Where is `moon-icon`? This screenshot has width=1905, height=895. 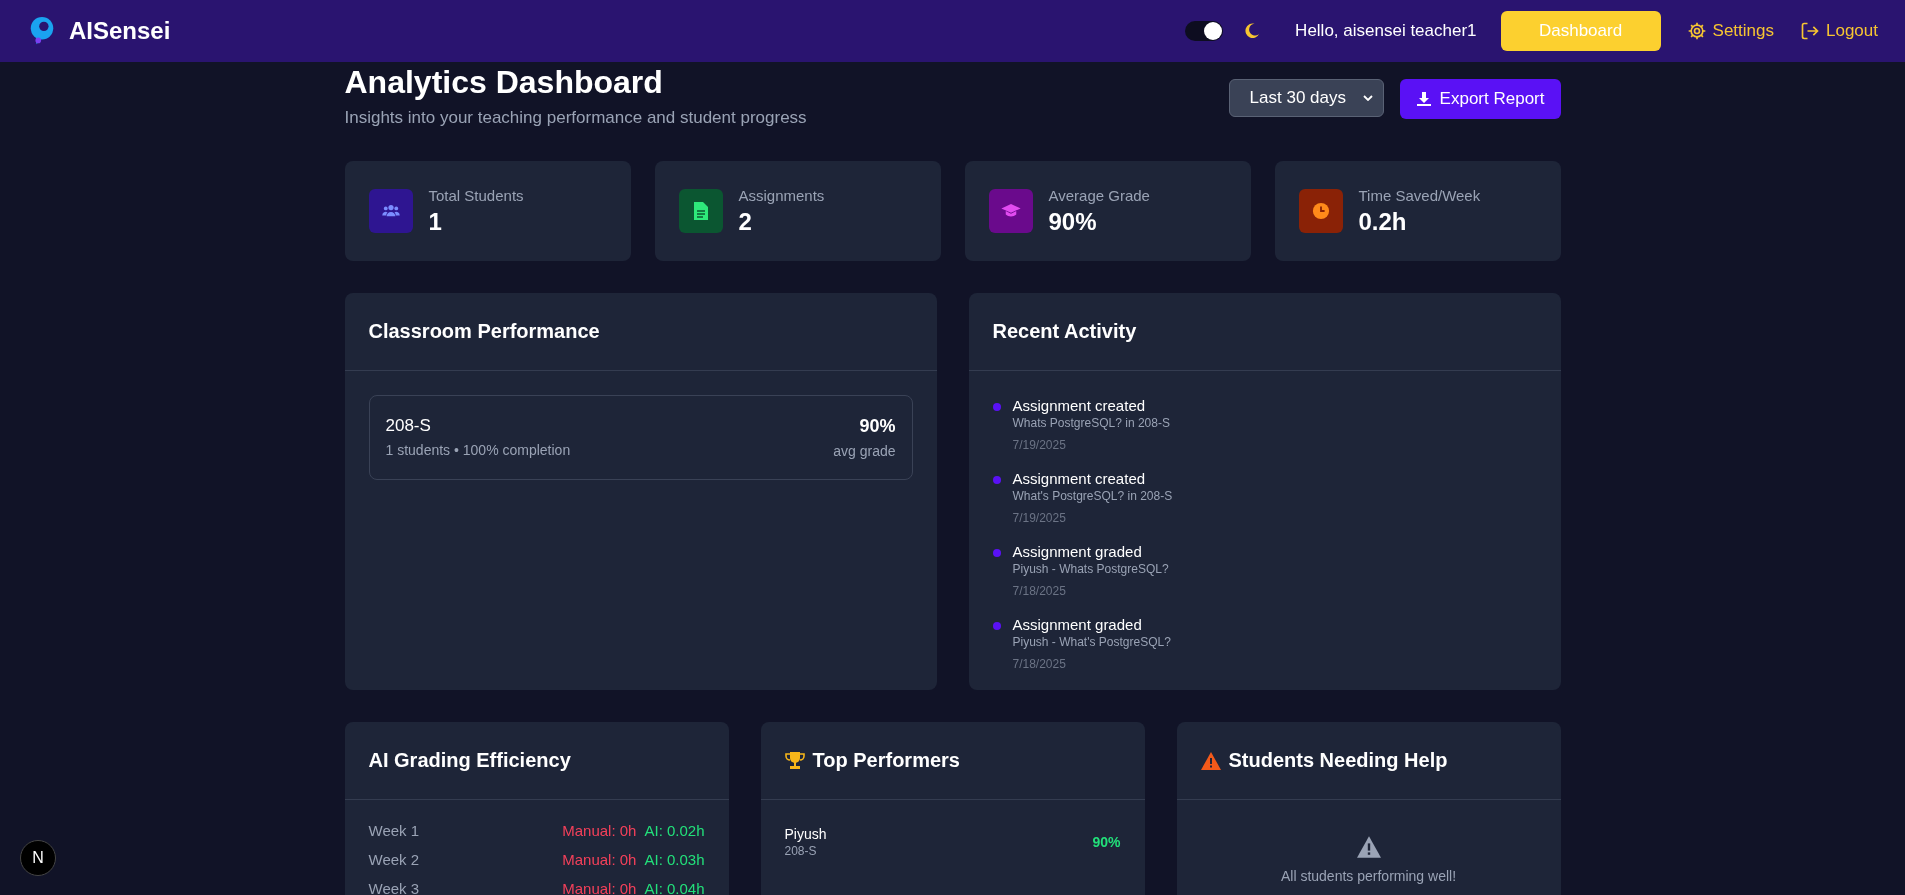 moon-icon is located at coordinates (1252, 31).